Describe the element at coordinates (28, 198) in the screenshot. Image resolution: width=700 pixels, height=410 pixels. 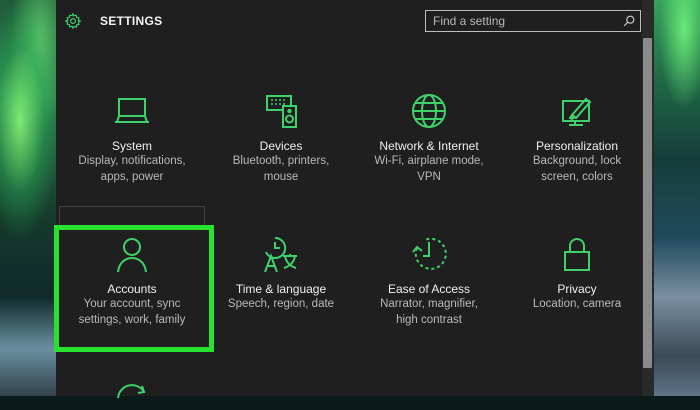
I see `desktop-wallpaper-left` at that location.